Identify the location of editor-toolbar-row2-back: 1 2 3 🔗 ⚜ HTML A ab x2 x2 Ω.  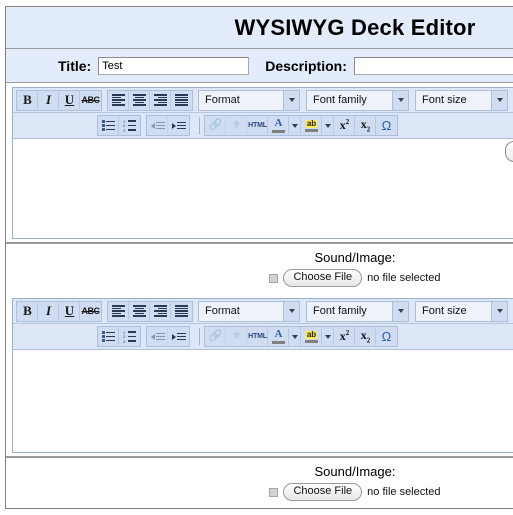
(263, 336).